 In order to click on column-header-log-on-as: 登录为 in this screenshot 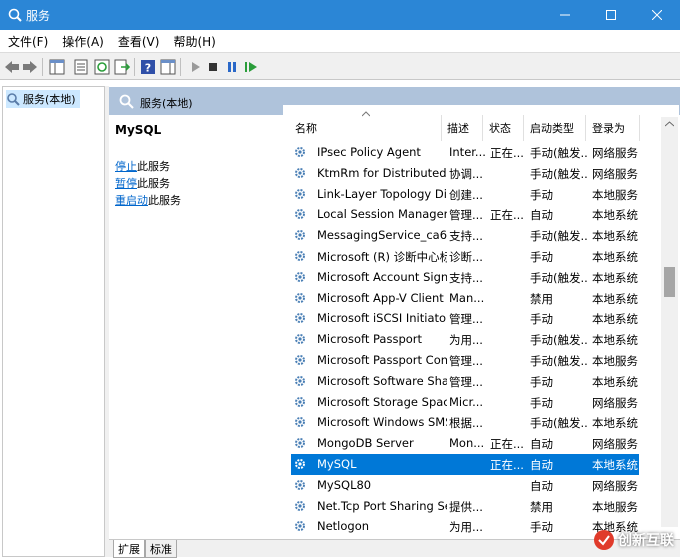, I will do `click(608, 128)`.